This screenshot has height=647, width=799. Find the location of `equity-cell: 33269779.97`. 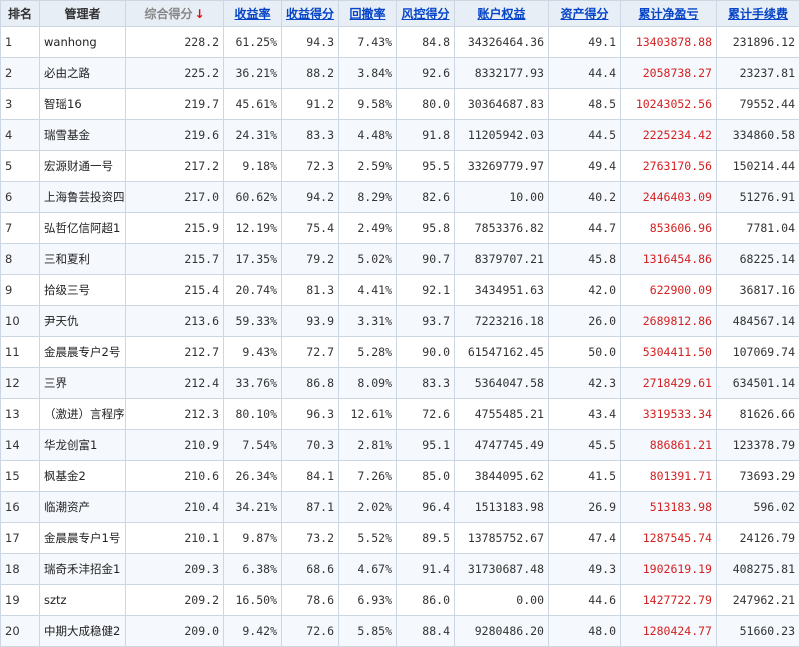

equity-cell: 33269779.97 is located at coordinates (502, 166).